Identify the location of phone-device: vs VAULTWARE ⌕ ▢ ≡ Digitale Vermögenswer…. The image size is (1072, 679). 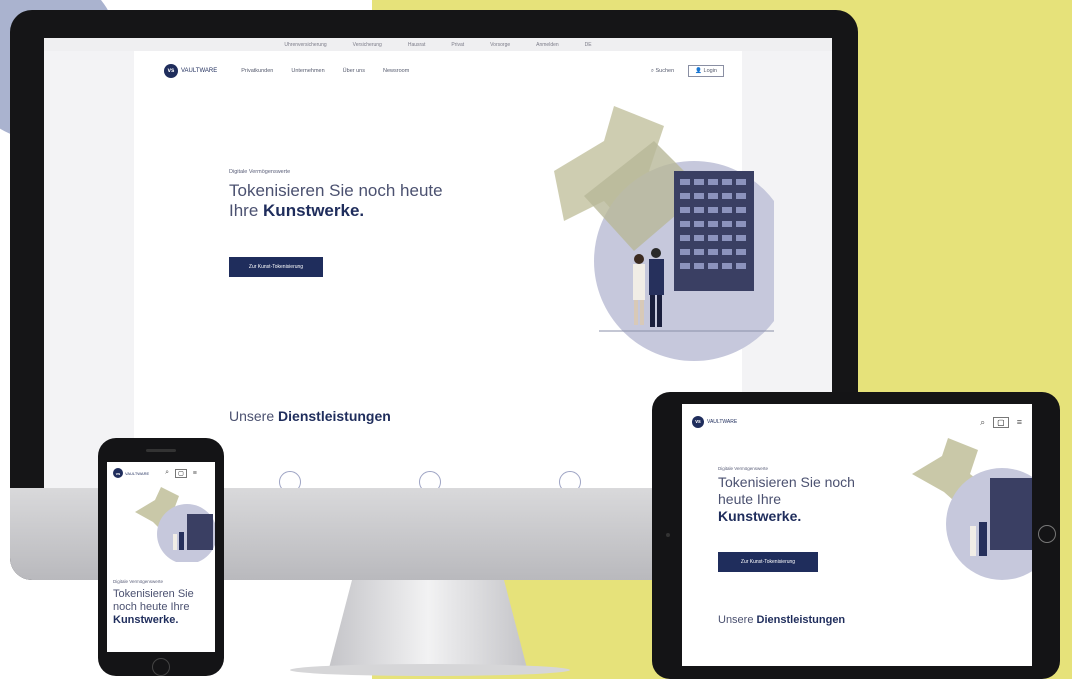
(161, 557).